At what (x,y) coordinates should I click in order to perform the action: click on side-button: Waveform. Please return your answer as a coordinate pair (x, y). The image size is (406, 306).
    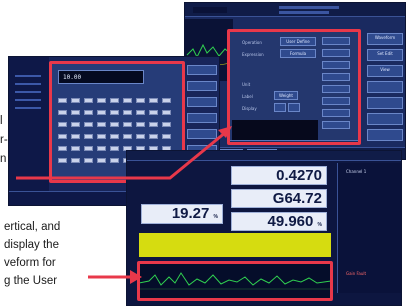
    Looking at the image, I should click on (385, 39).